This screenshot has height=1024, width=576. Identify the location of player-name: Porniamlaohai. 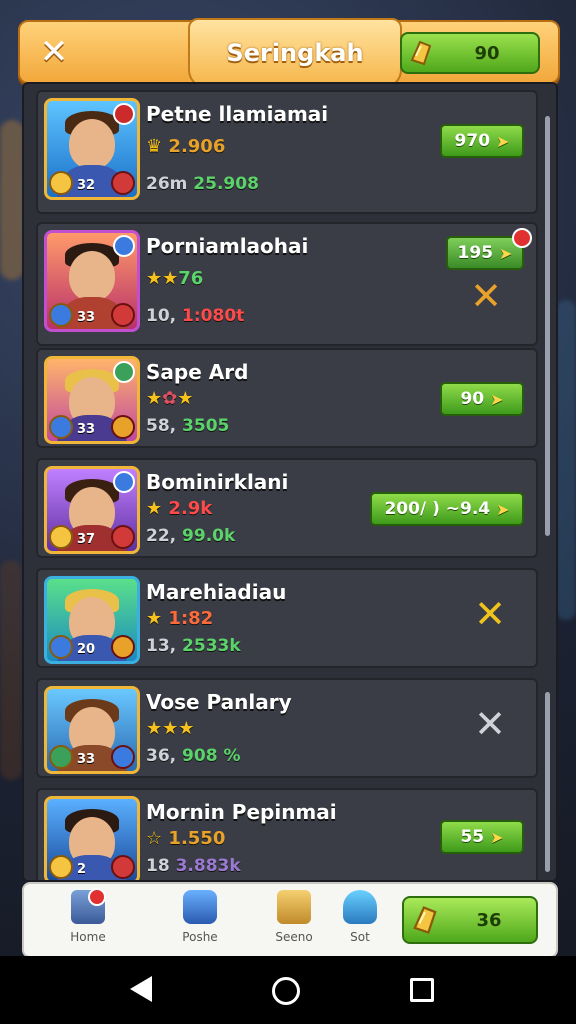
(227, 246).